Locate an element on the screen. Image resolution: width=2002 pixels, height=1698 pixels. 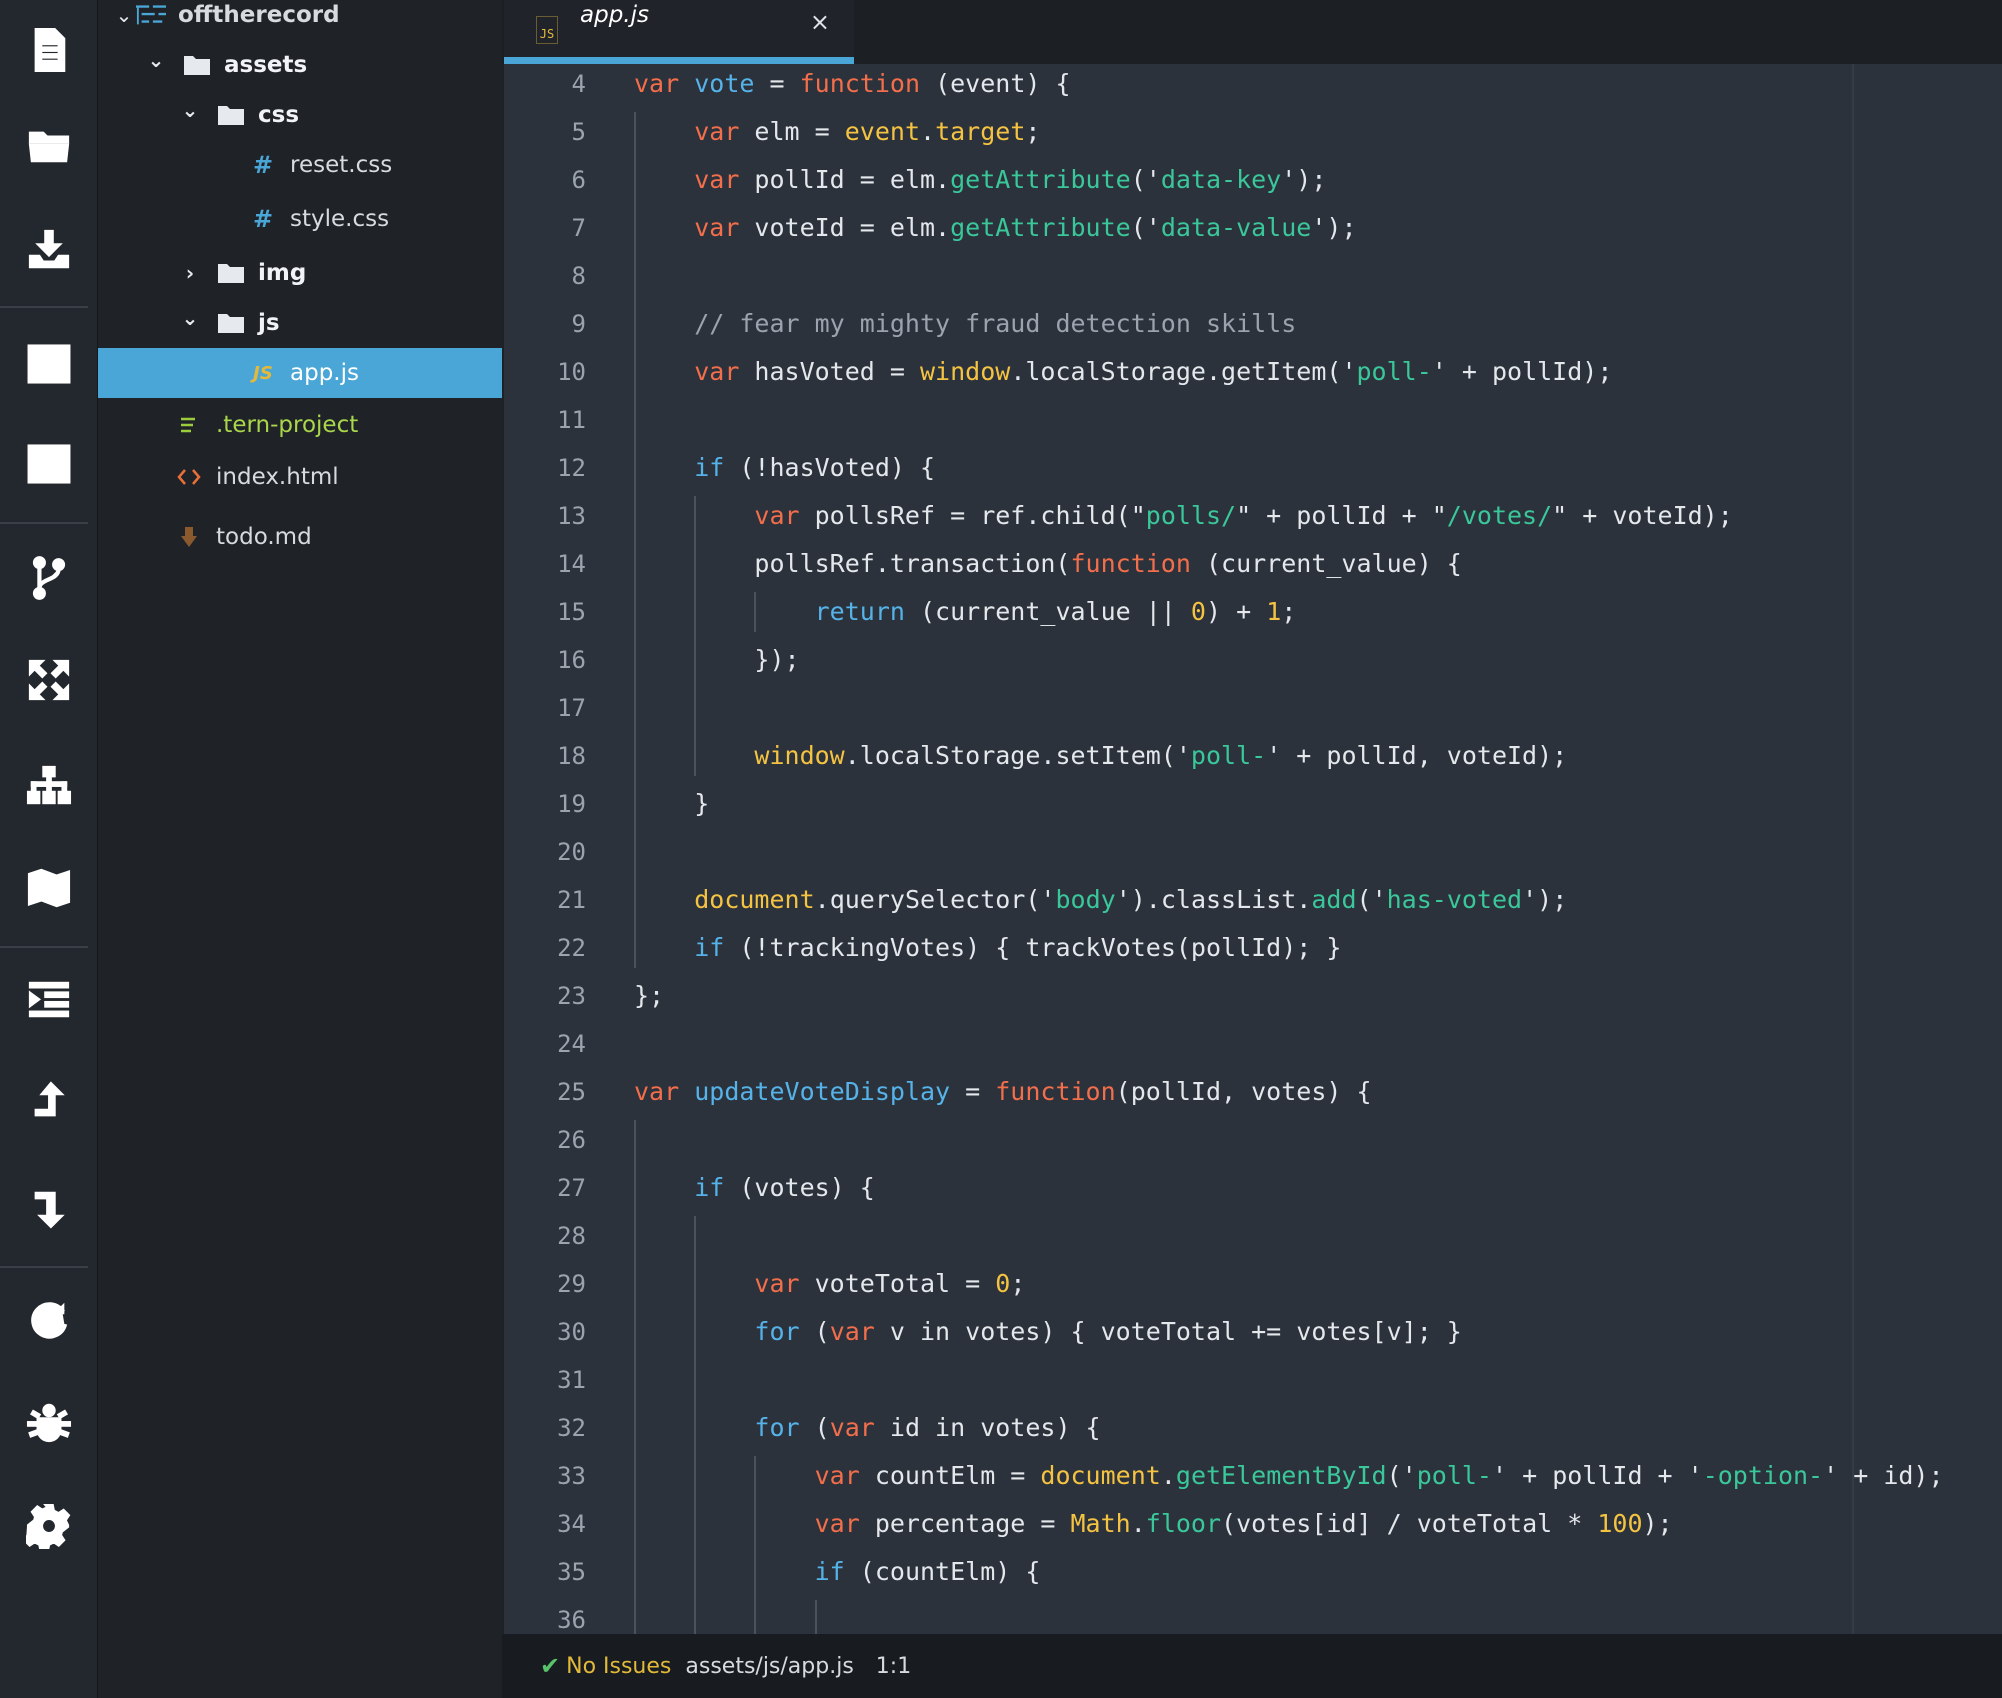
code-line: // fear my mighty fraud detection skills is located at coordinates (965, 324).